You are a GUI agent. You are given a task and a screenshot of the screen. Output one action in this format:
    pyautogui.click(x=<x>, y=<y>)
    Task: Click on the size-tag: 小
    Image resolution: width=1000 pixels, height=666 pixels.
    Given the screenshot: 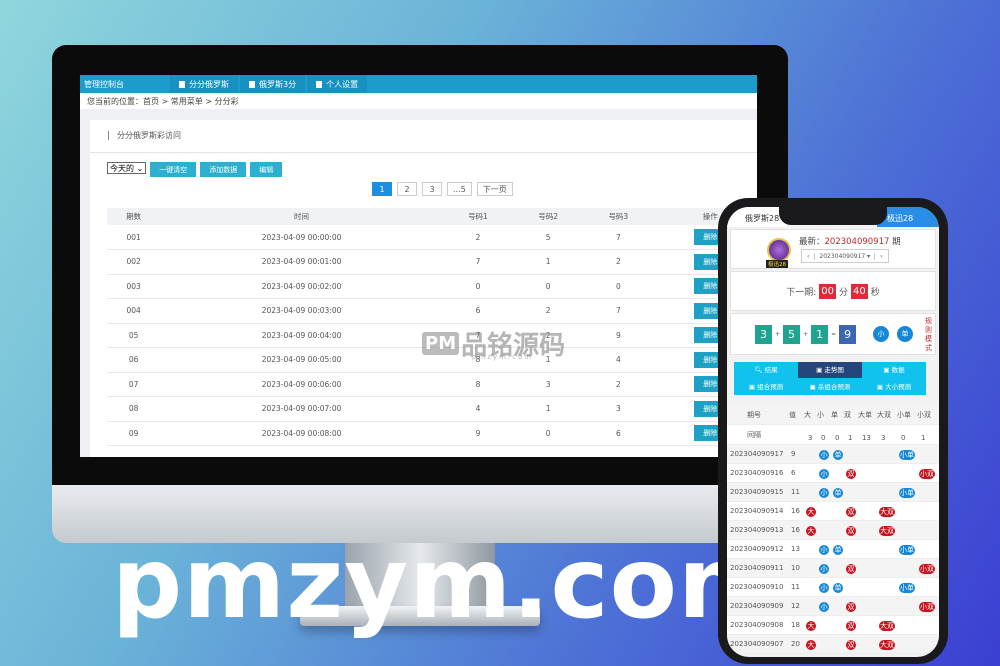 What is the action you would take?
    pyautogui.click(x=881, y=334)
    